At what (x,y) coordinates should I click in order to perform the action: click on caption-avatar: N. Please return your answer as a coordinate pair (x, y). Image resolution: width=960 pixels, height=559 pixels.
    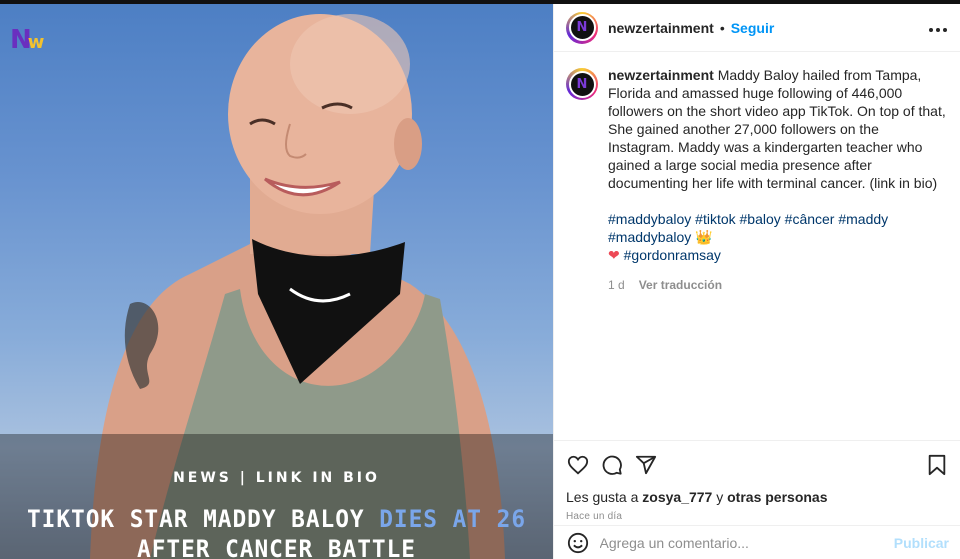
    Looking at the image, I should click on (582, 84).